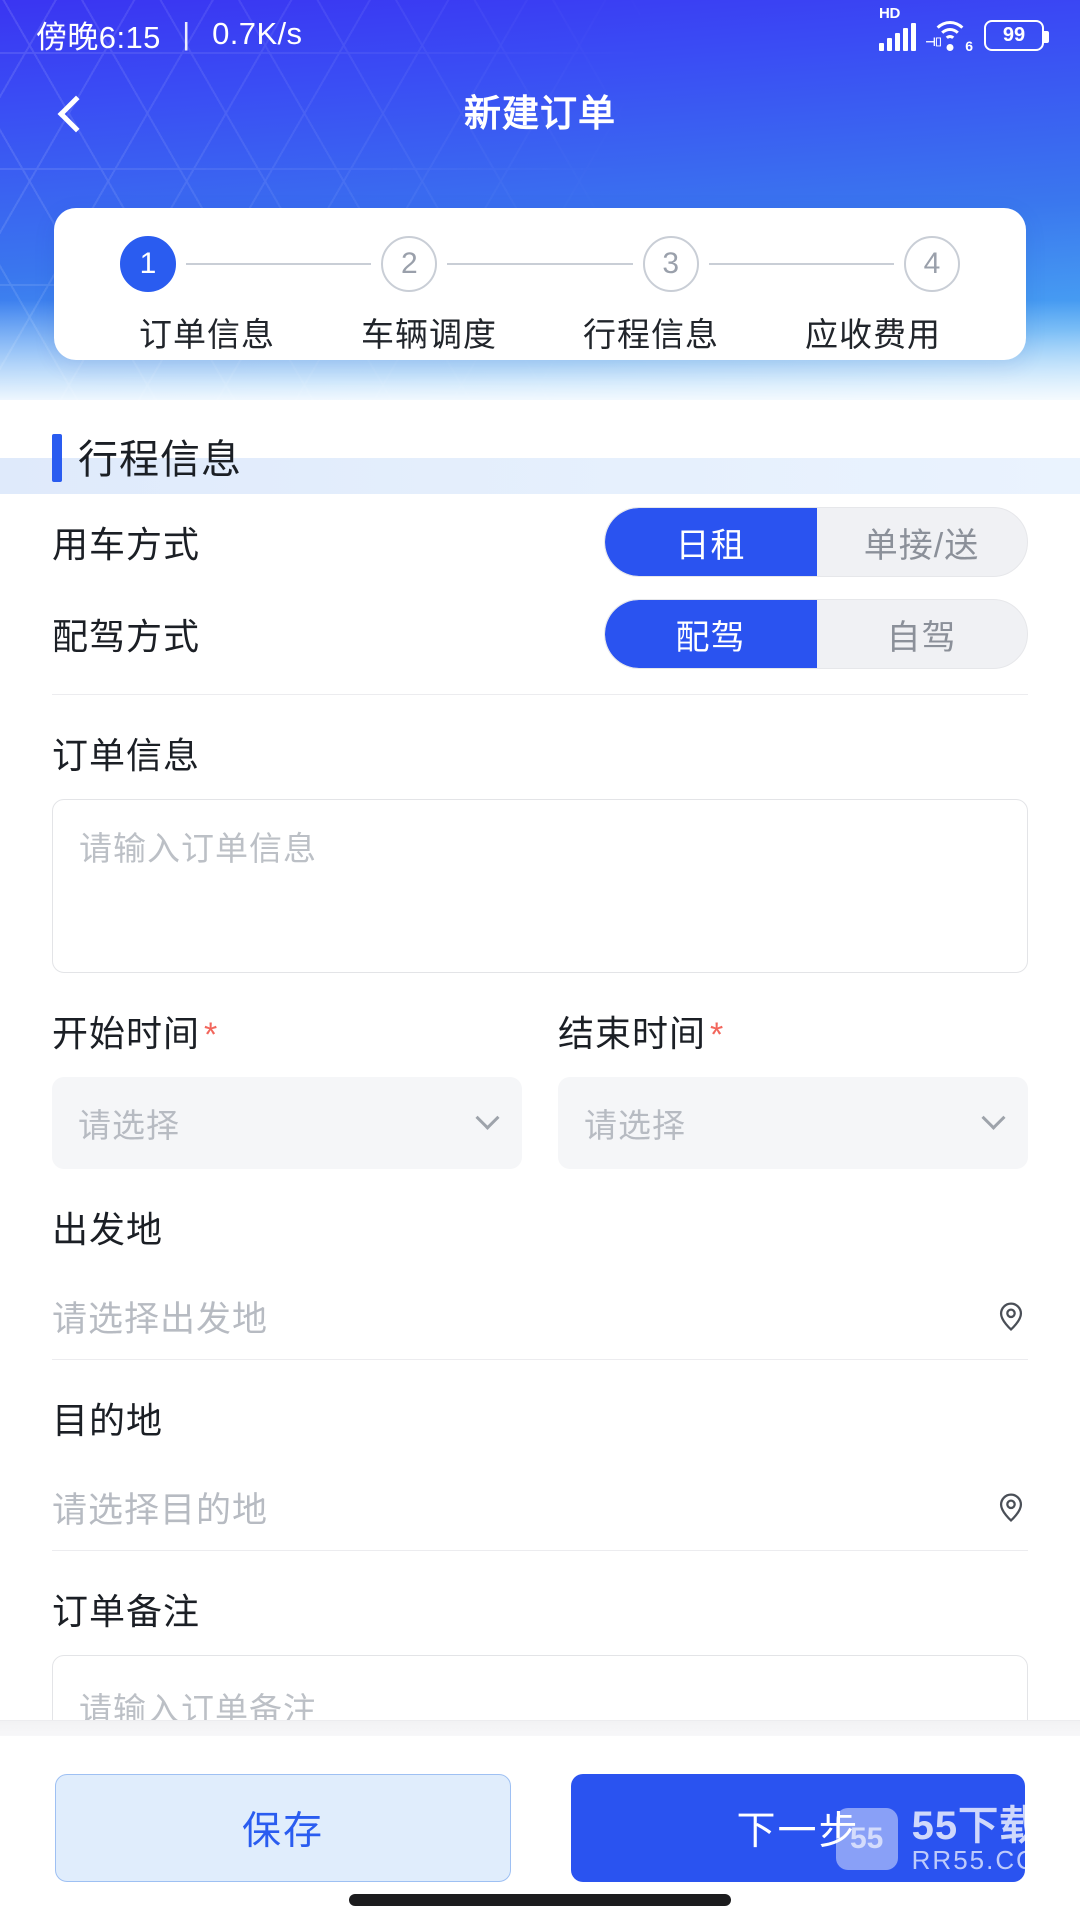 The image size is (1080, 1920). I want to click on step-number-2: 2, so click(409, 263).